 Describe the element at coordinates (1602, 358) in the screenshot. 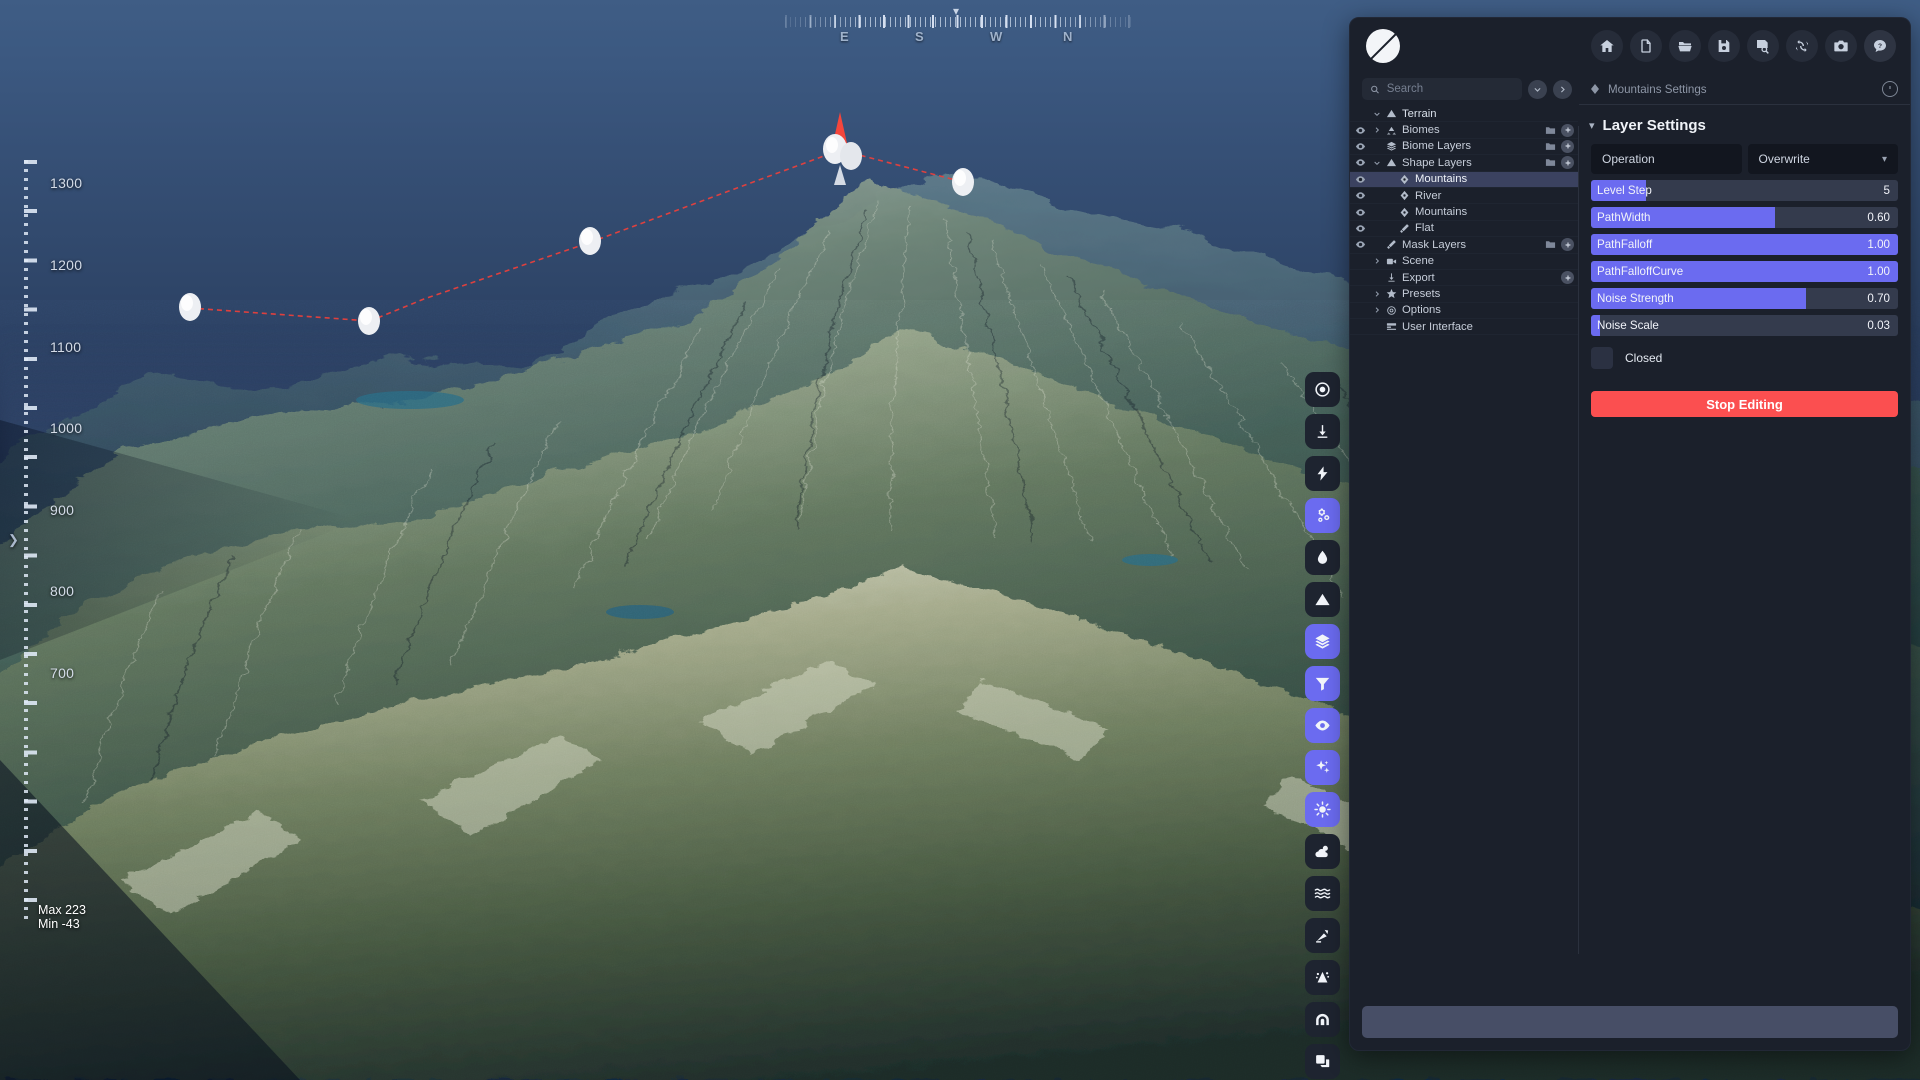

I see `closed-checkbox` at that location.